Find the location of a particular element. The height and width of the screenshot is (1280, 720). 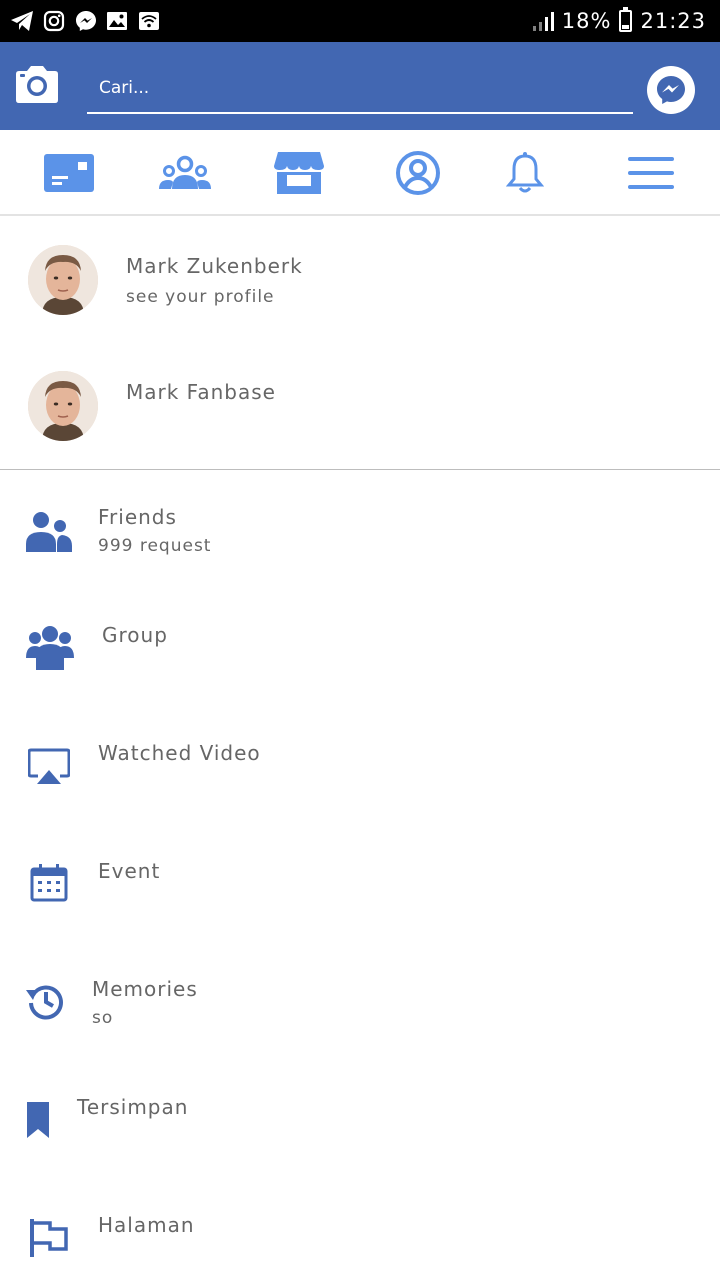

menu-item-memories: Memories so is located at coordinates (360, 1032).